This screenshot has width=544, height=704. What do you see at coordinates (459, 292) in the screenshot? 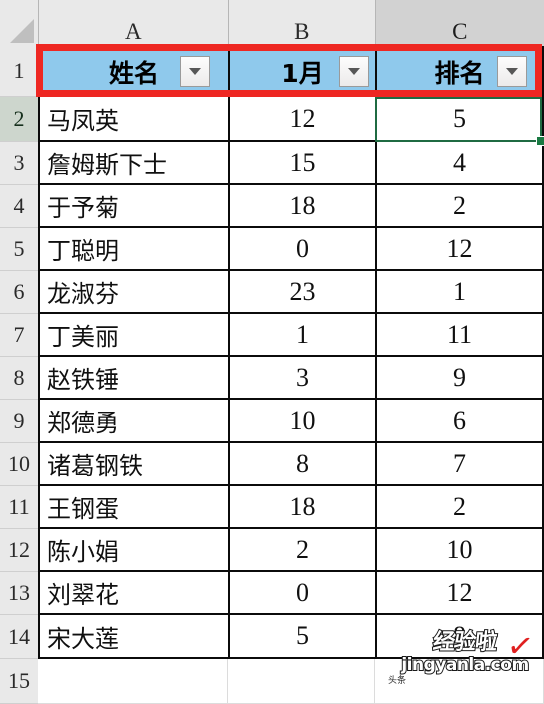
I see `cell-c6: 1` at bounding box center [459, 292].